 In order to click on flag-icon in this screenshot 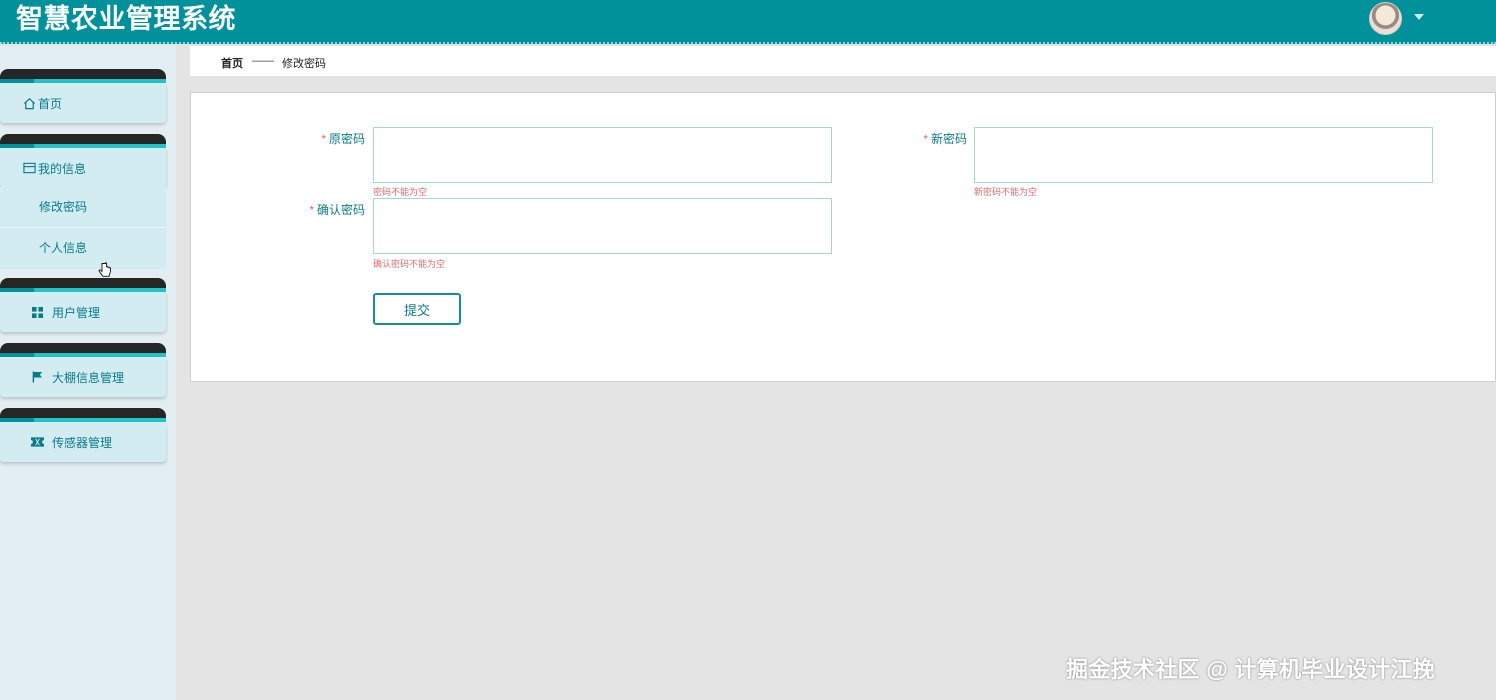, I will do `click(37, 377)`.